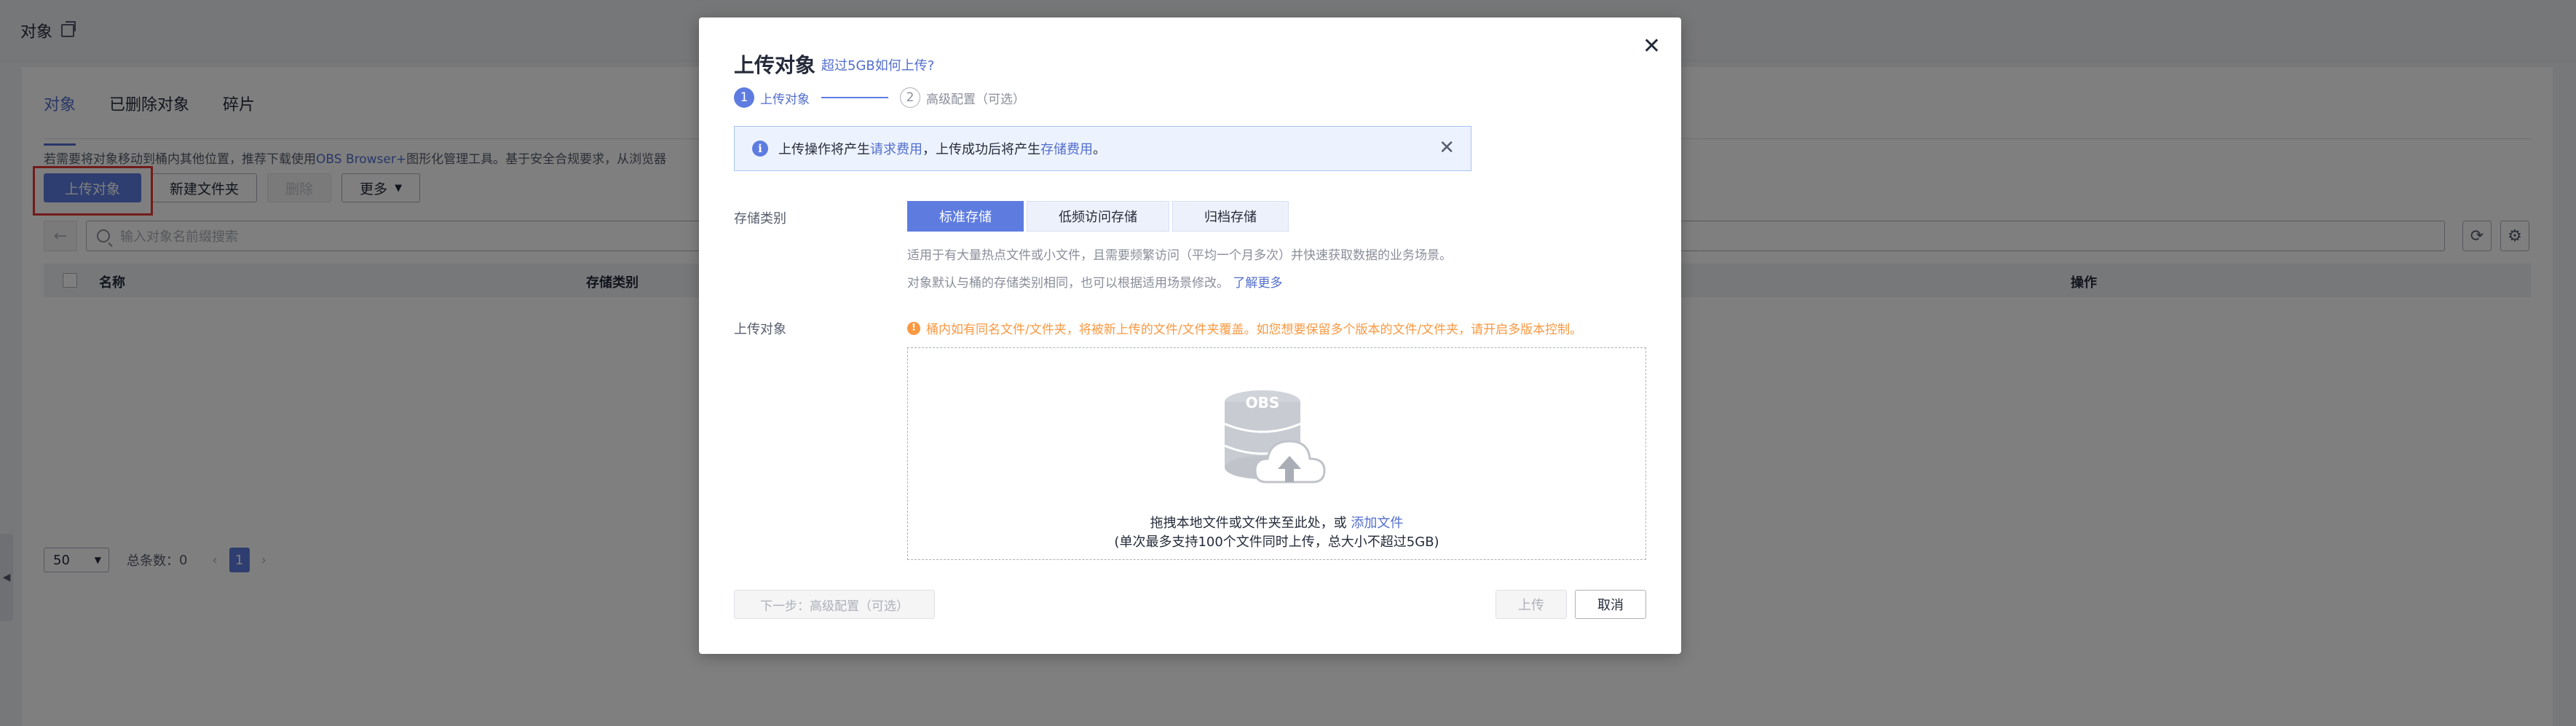 This screenshot has height=726, width=2576. Describe the element at coordinates (1652, 46) in the screenshot. I see `close-icon: ✕` at that location.